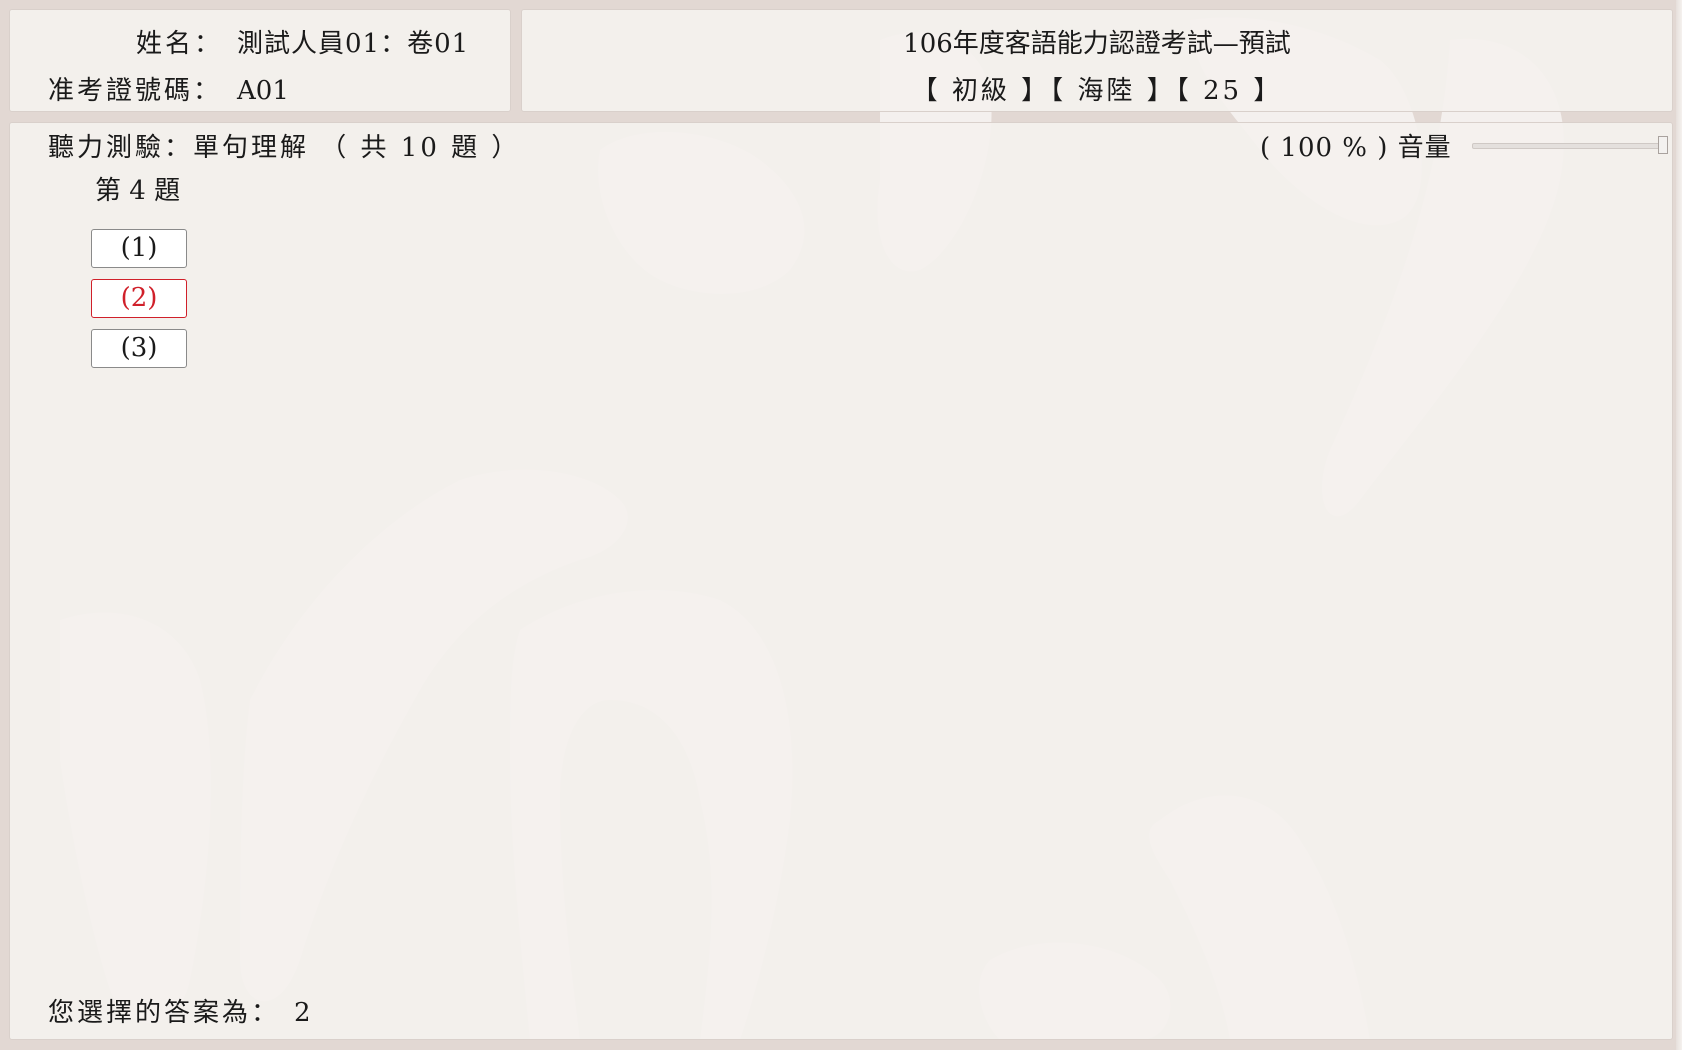 This screenshot has height=1050, width=1682. What do you see at coordinates (139, 298) in the screenshot?
I see `option-2-button: (2)` at bounding box center [139, 298].